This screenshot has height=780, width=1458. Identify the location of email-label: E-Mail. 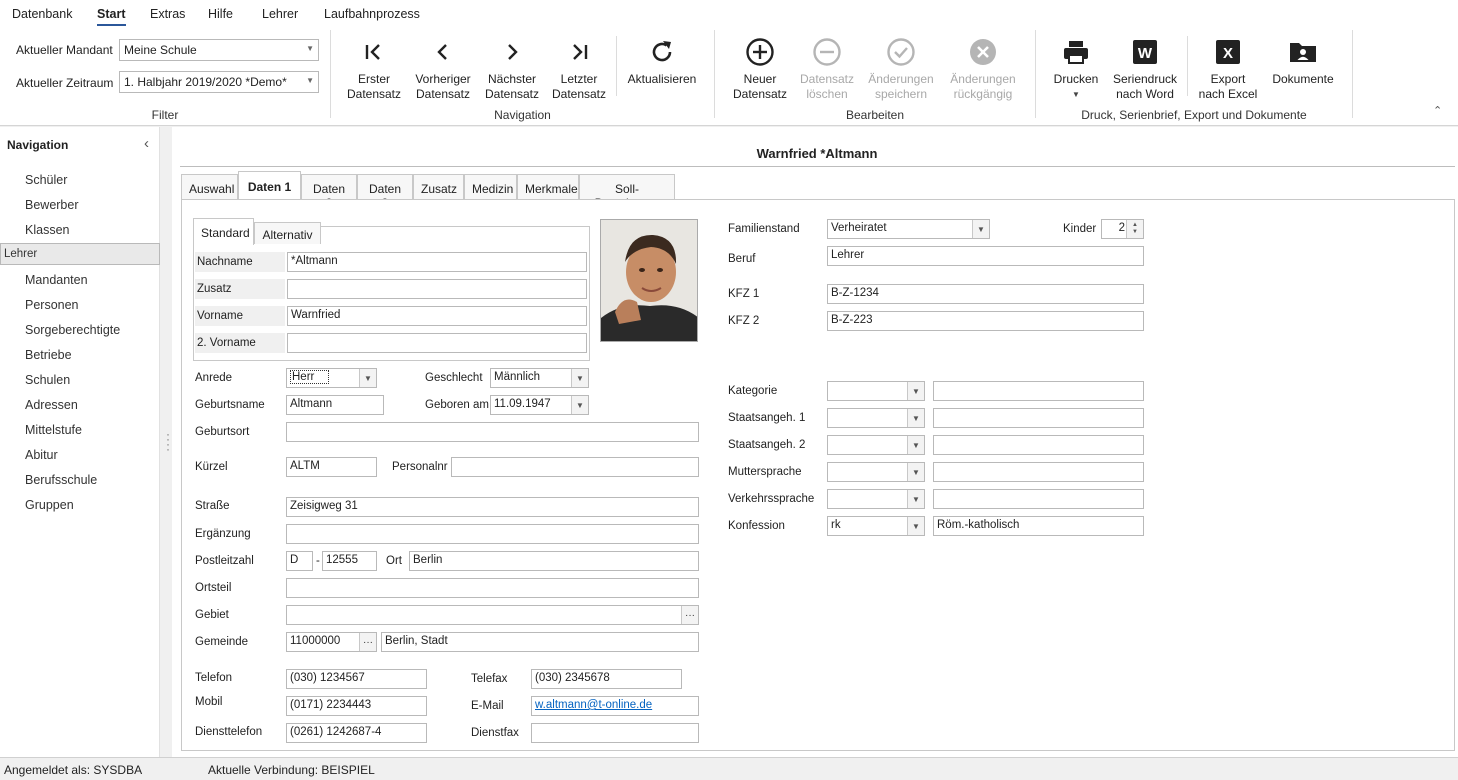
(487, 706).